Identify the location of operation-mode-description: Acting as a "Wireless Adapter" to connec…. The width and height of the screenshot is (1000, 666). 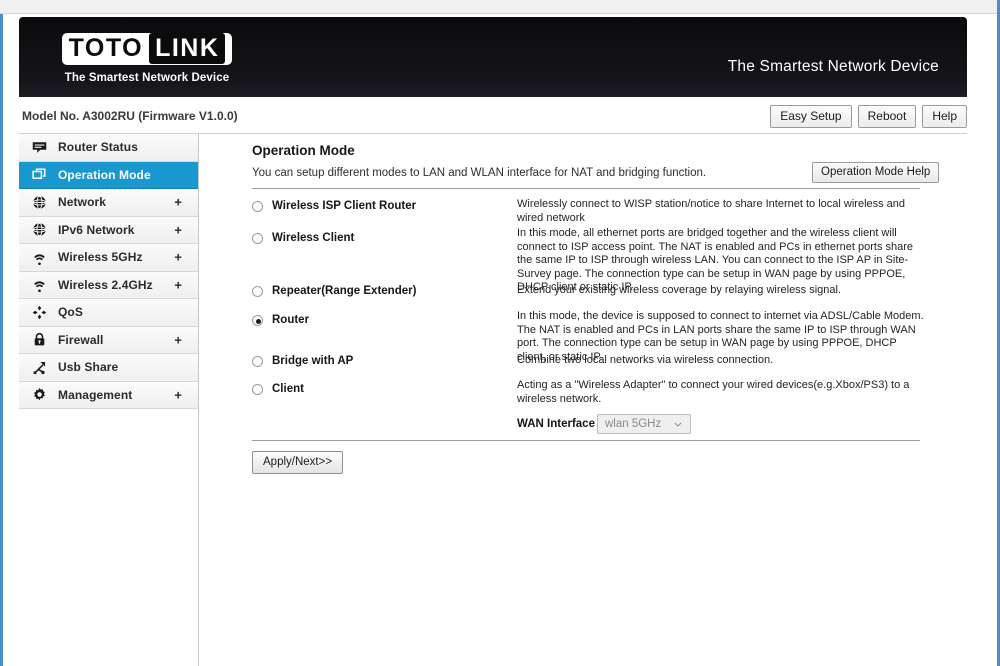
(713, 392).